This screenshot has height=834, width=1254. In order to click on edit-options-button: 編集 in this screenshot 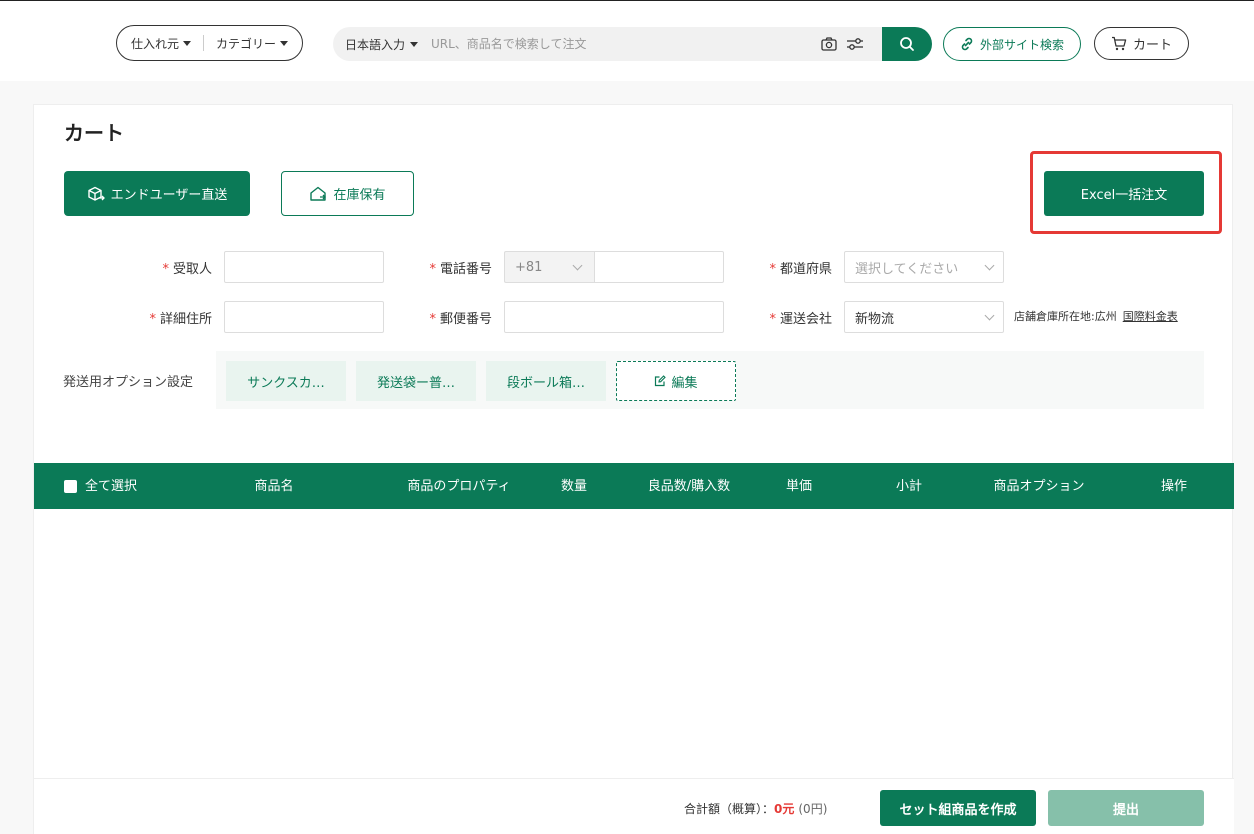, I will do `click(676, 381)`.